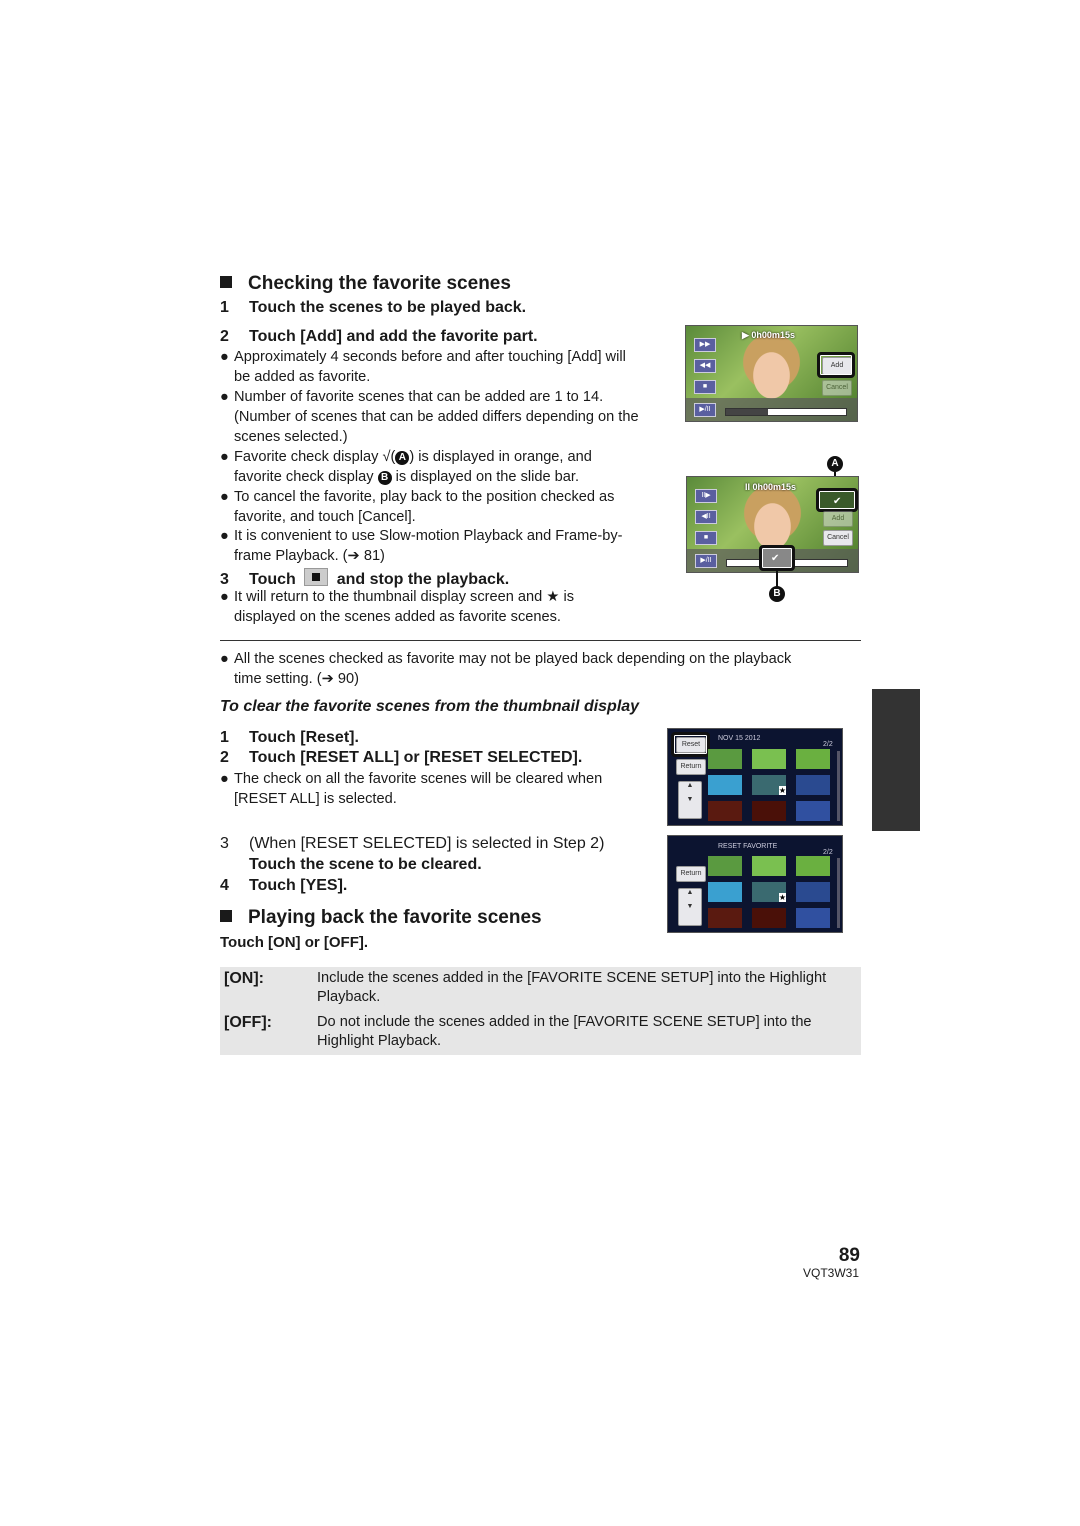 This screenshot has width=1080, height=1526. What do you see at coordinates (272, 579) in the screenshot?
I see `step-text: Touch` at bounding box center [272, 579].